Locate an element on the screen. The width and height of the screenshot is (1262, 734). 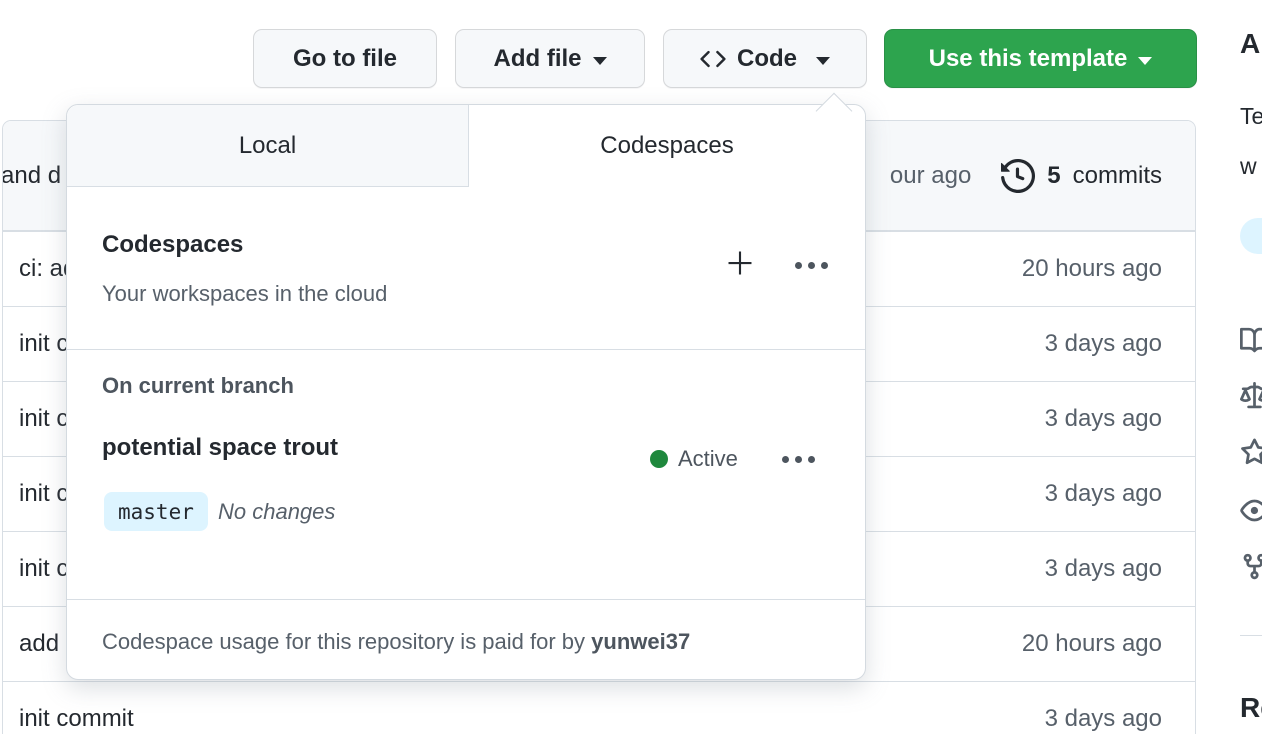
topic-pill is located at coordinates (1251, 236).